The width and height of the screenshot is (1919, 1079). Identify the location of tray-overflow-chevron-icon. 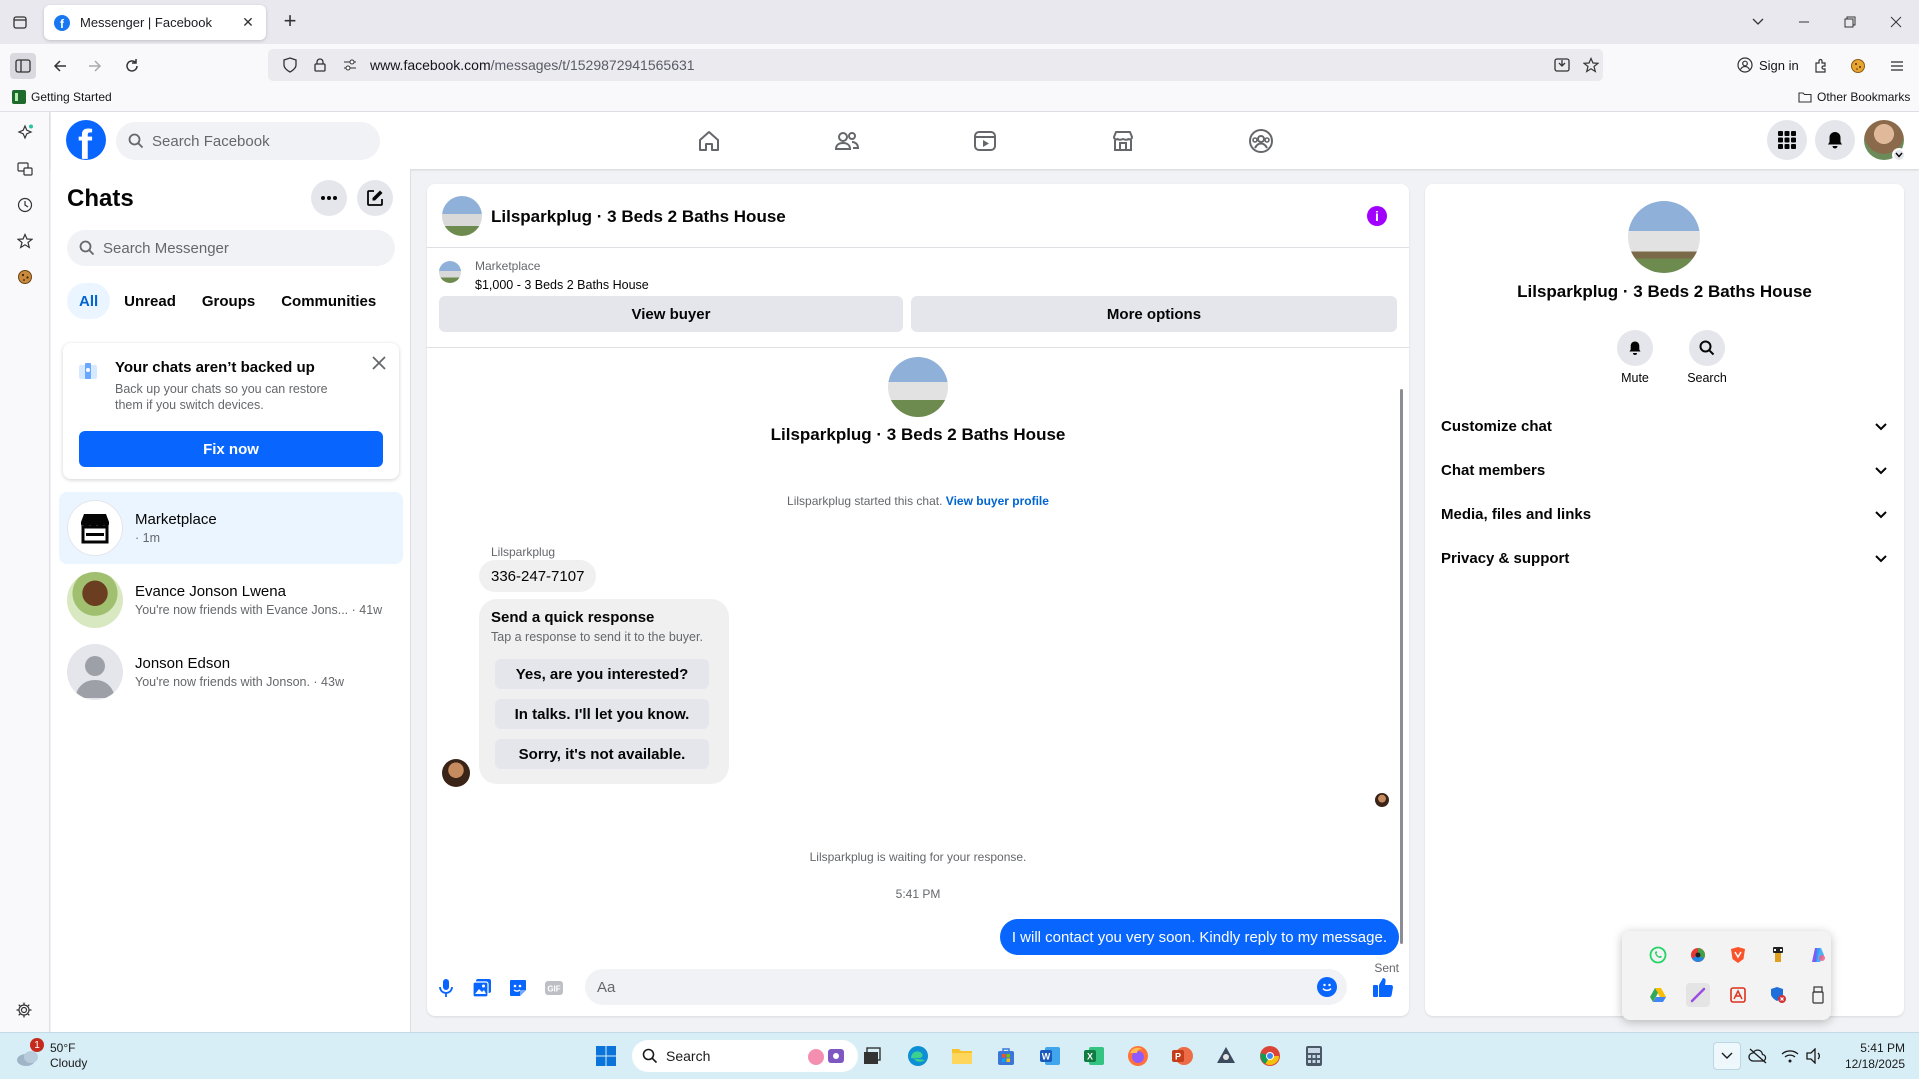
(1727, 1056).